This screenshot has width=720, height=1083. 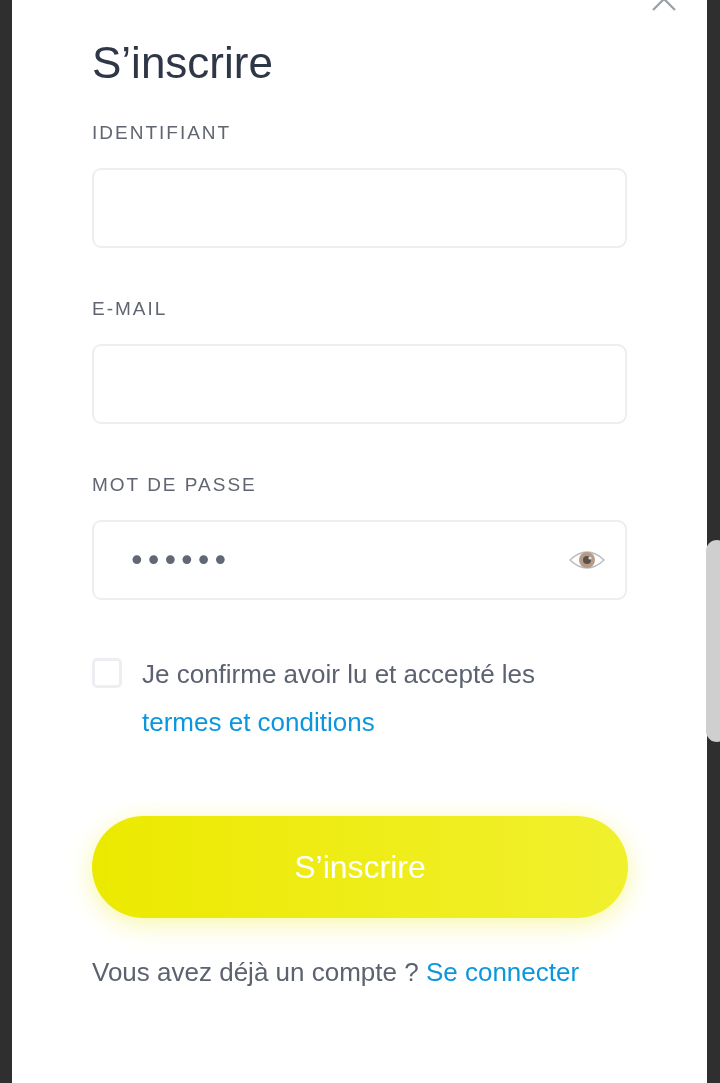 I want to click on login-prompt: Vous avez déjà un compte ? Se connecter, so click(x=336, y=972).